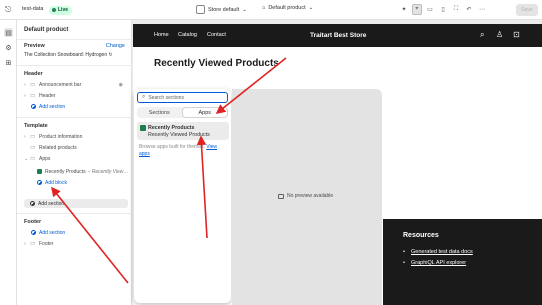  I want to click on app-name: Recently Products, so click(171, 127).